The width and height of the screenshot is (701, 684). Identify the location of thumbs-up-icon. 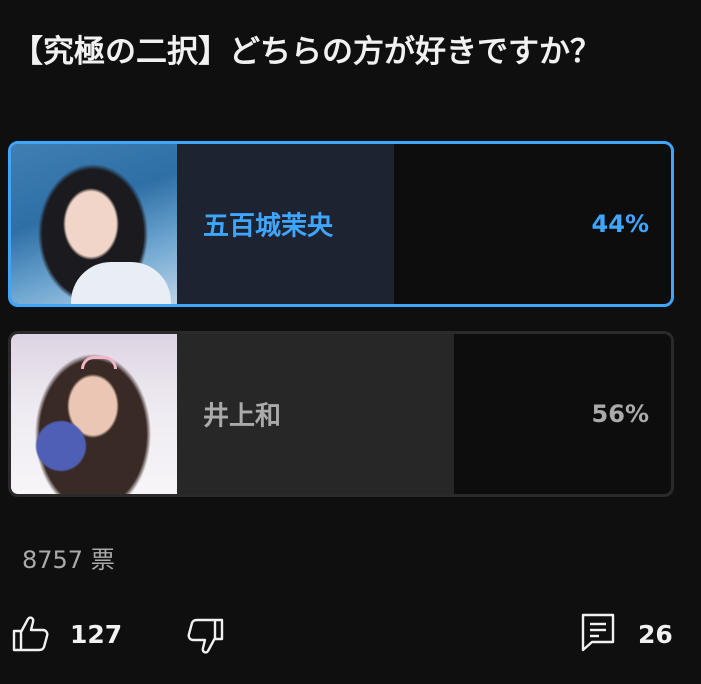
(30, 634).